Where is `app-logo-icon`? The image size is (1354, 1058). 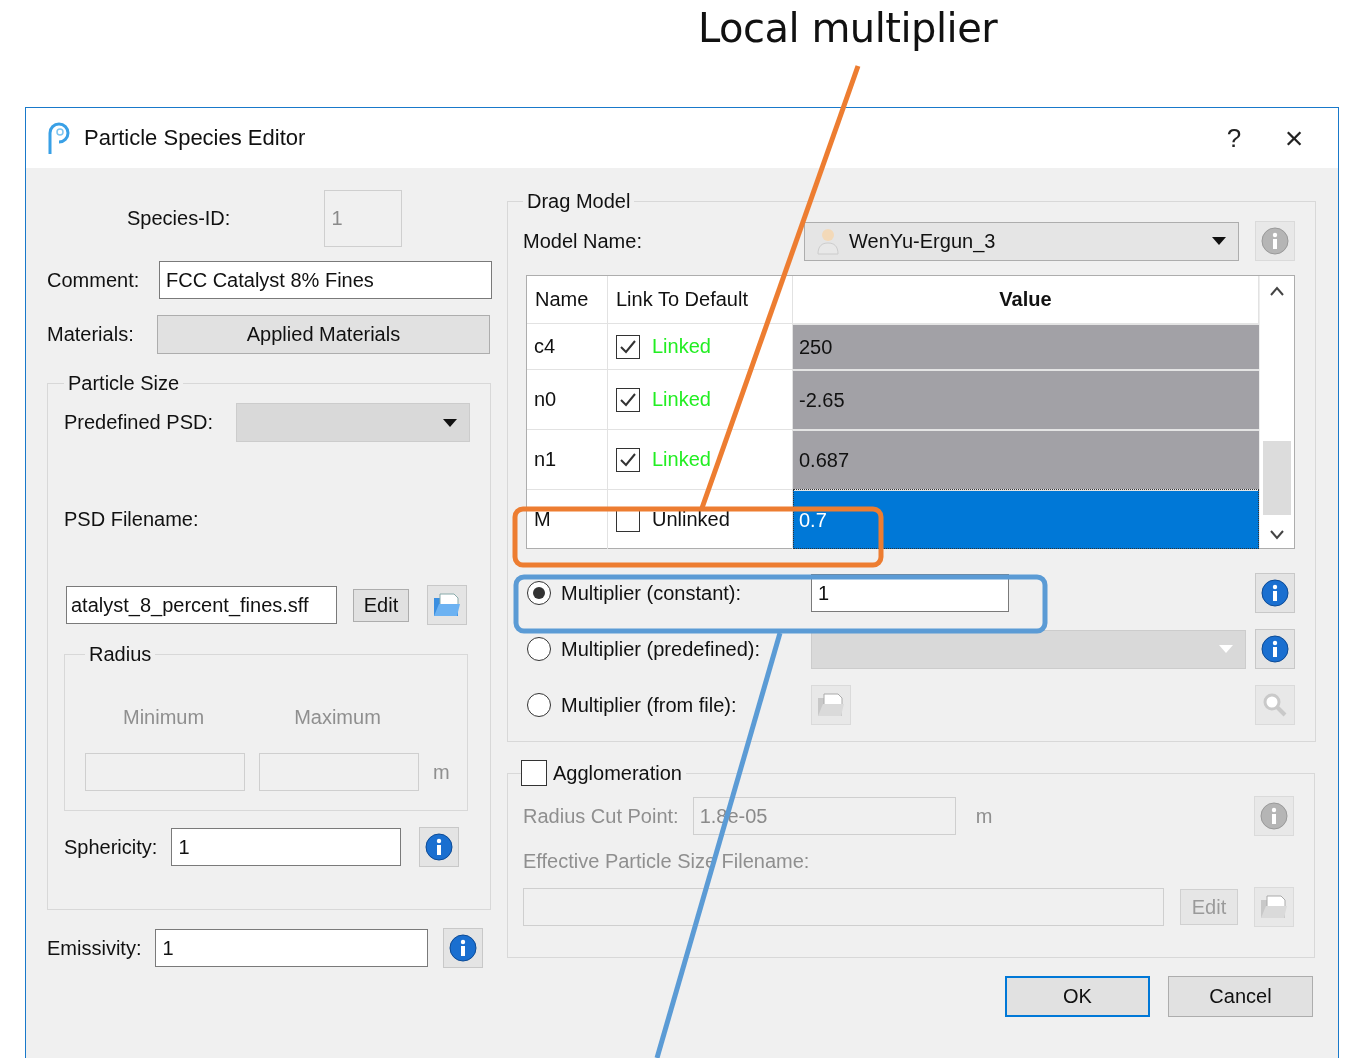 app-logo-icon is located at coordinates (59, 138).